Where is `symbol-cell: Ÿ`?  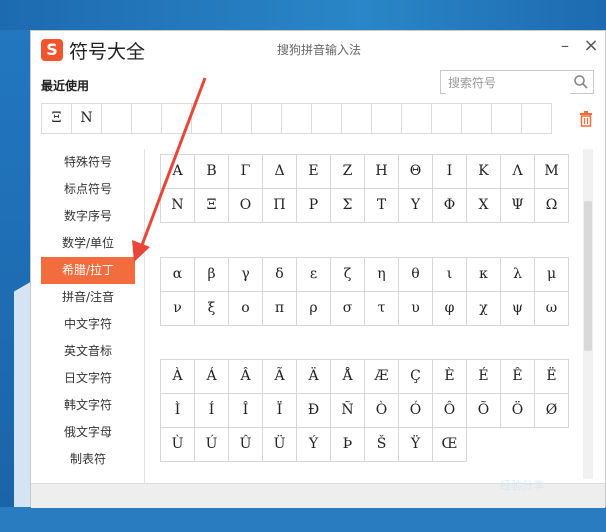 symbol-cell: Ÿ is located at coordinates (416, 445).